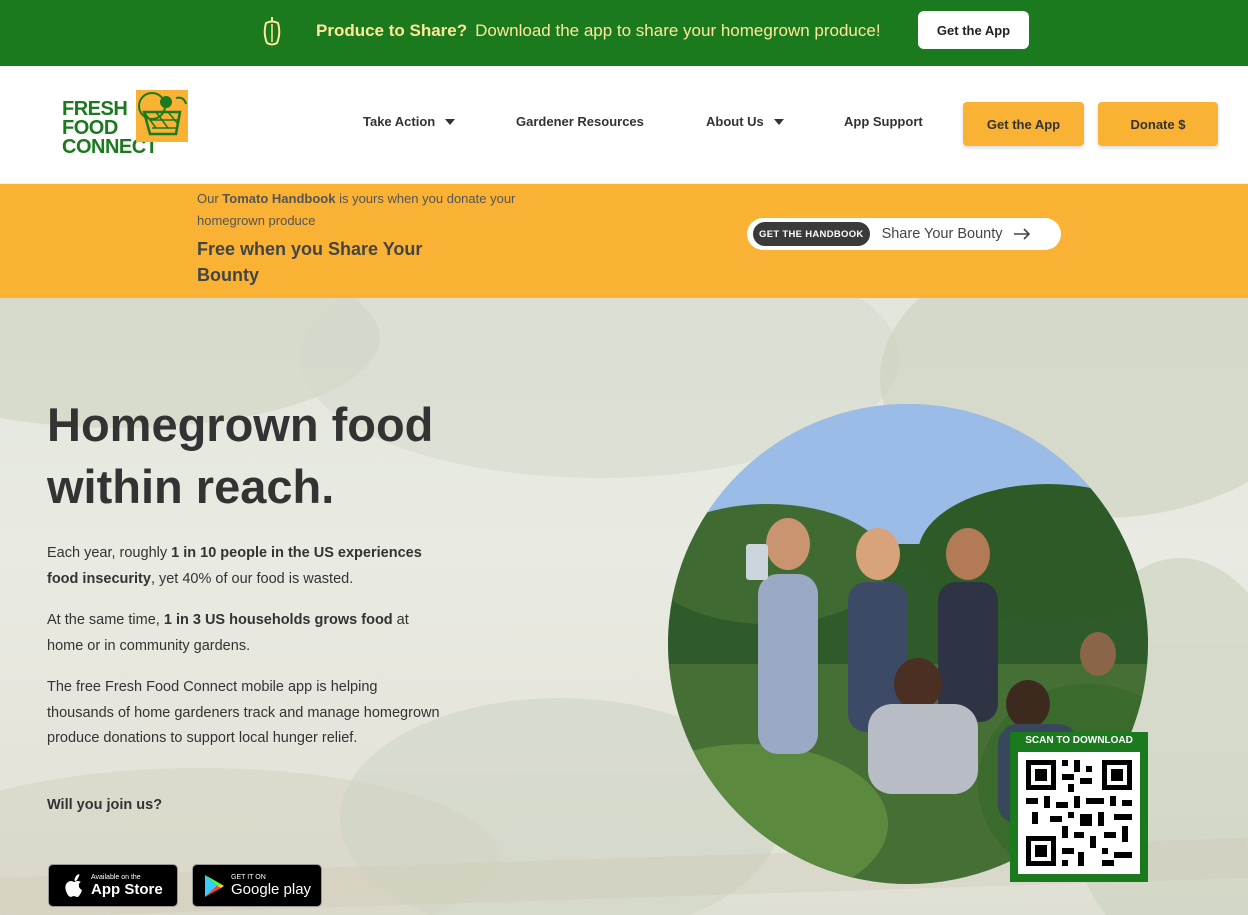  What do you see at coordinates (811, 234) in the screenshot?
I see `handbook-tag: GET THE HANDBOOK` at bounding box center [811, 234].